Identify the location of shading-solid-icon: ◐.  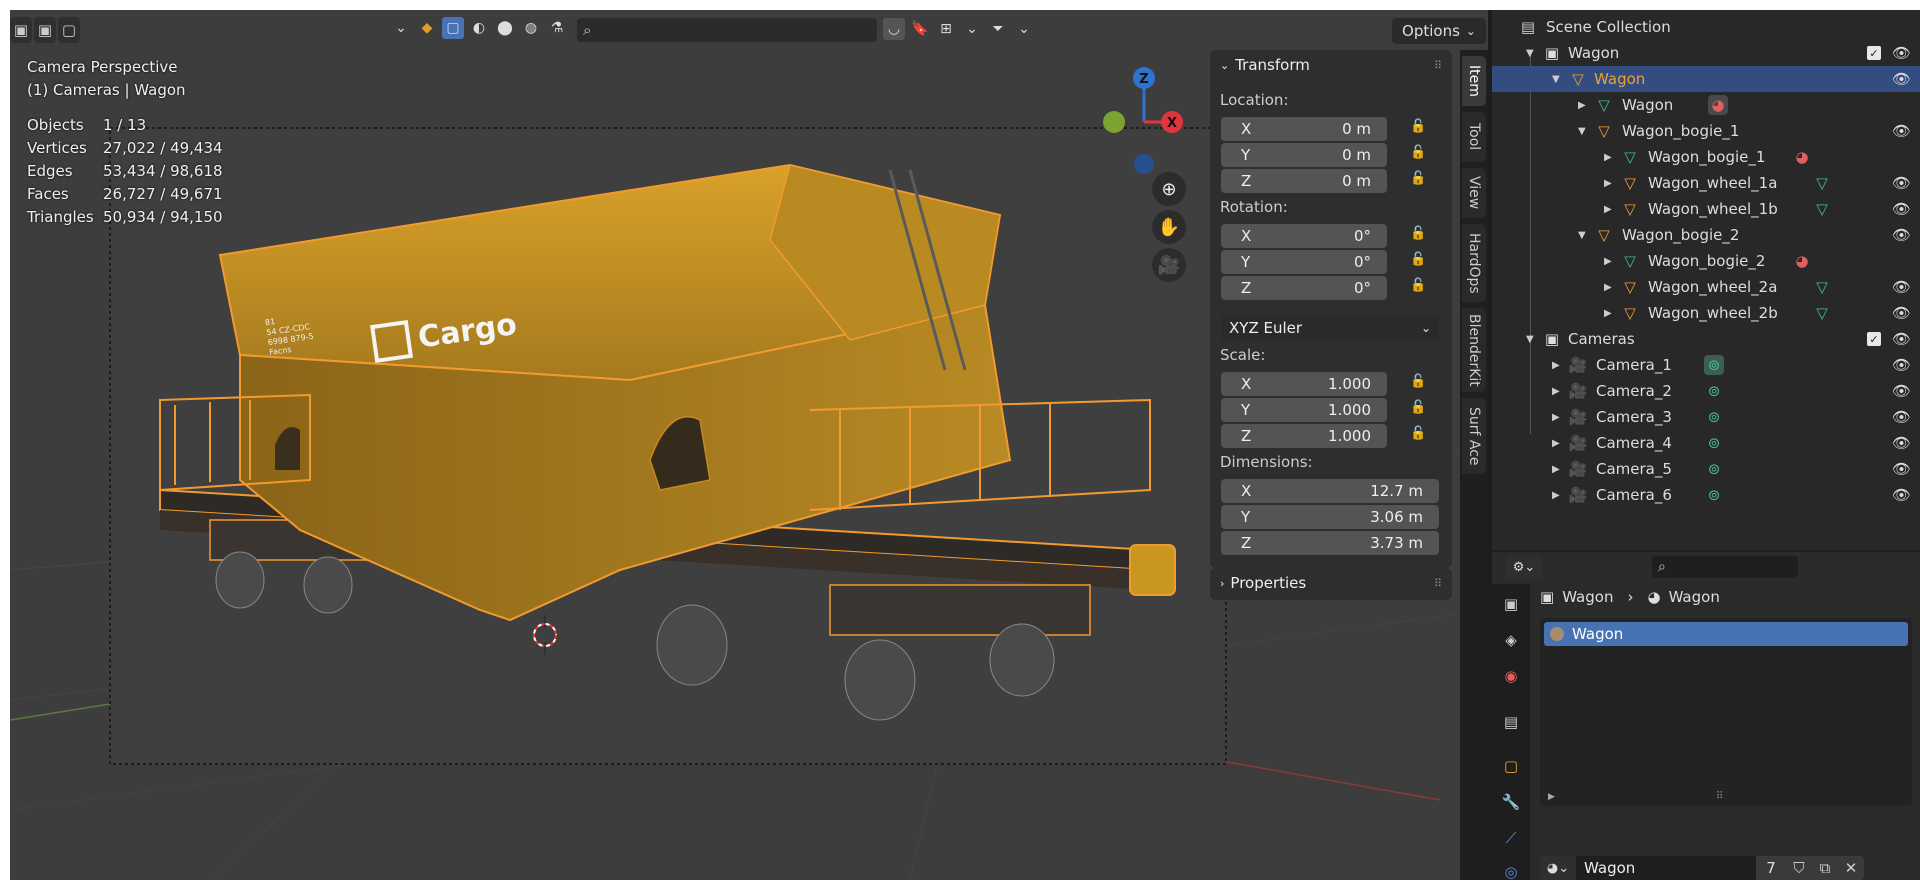
(479, 28).